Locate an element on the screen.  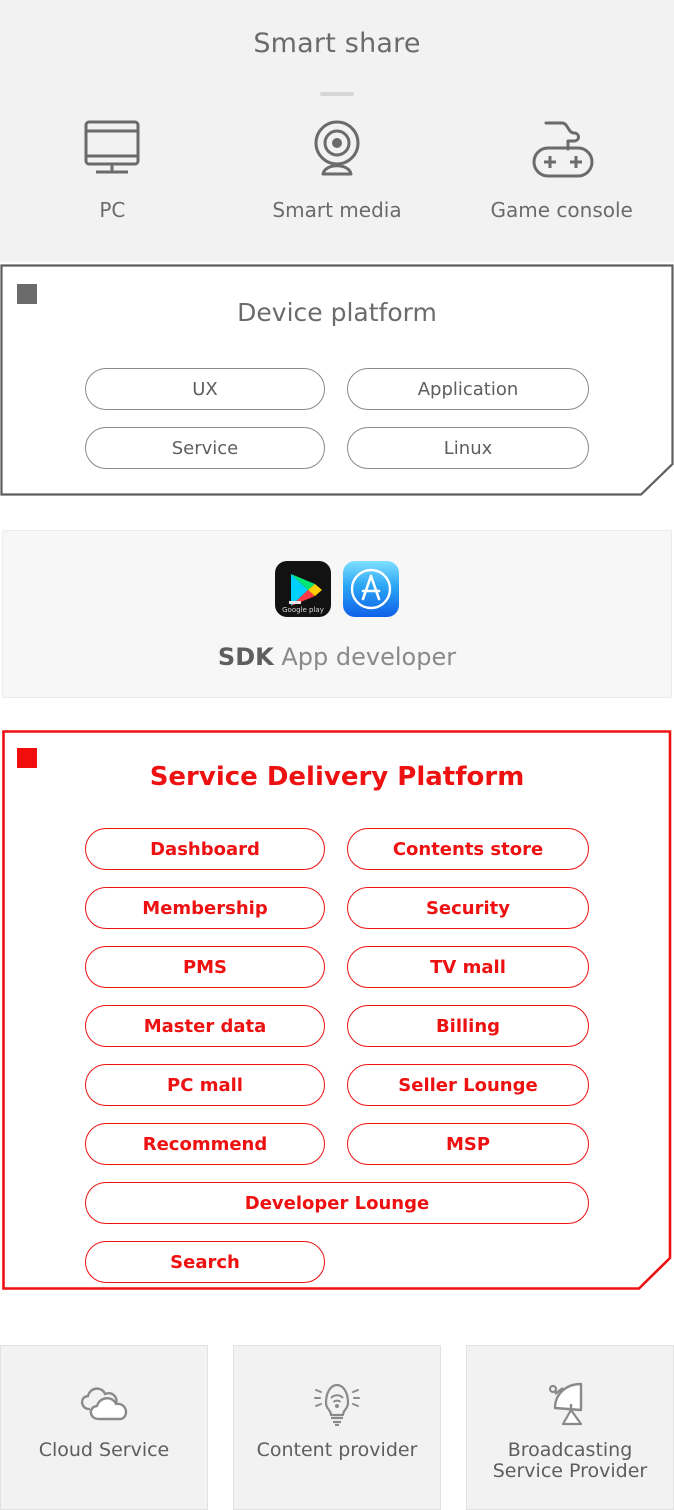
provider-label: Content provider is located at coordinates (337, 1450).